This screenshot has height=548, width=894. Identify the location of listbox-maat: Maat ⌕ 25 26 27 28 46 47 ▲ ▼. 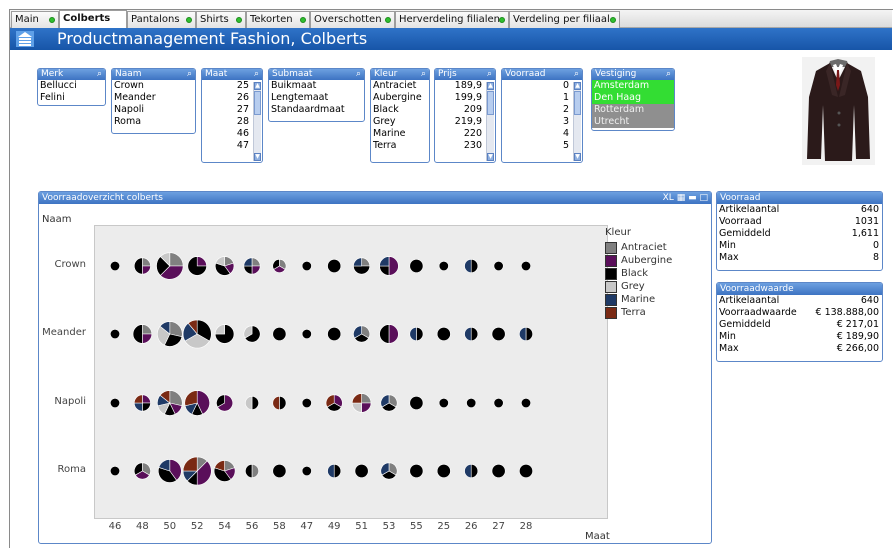
(232, 115).